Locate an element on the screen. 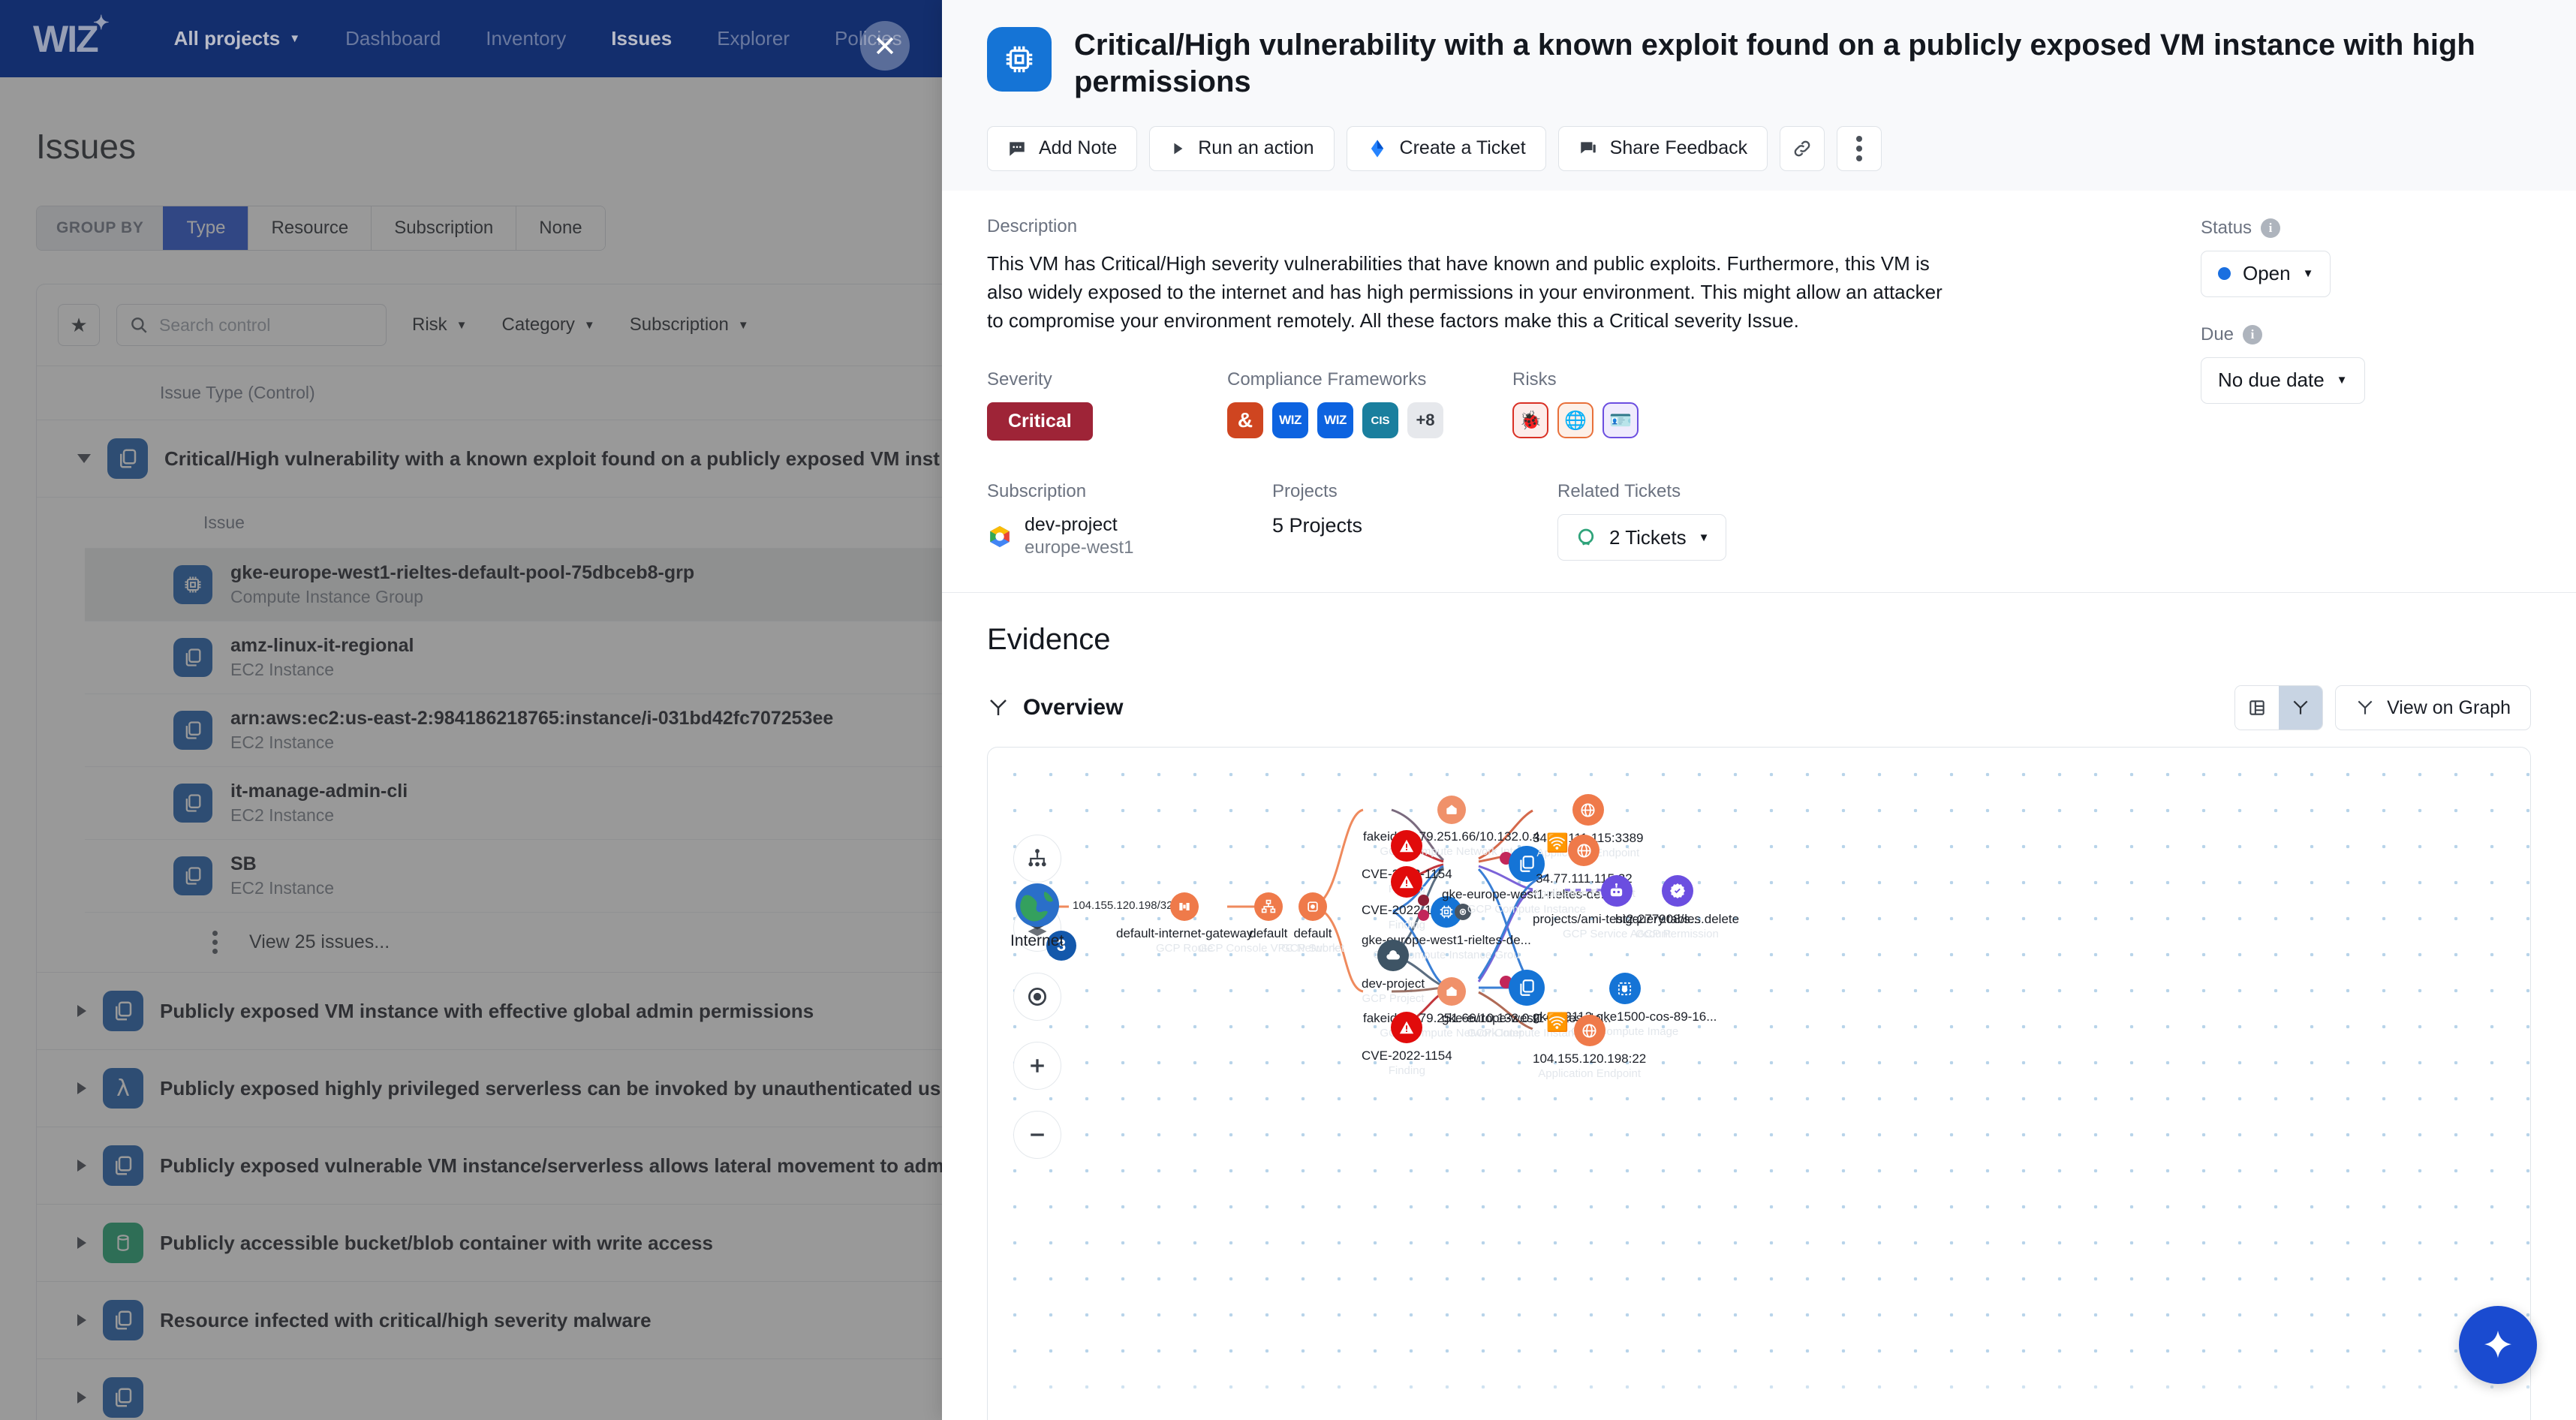 This screenshot has width=2576, height=1420. more-options-button is located at coordinates (1860, 148).